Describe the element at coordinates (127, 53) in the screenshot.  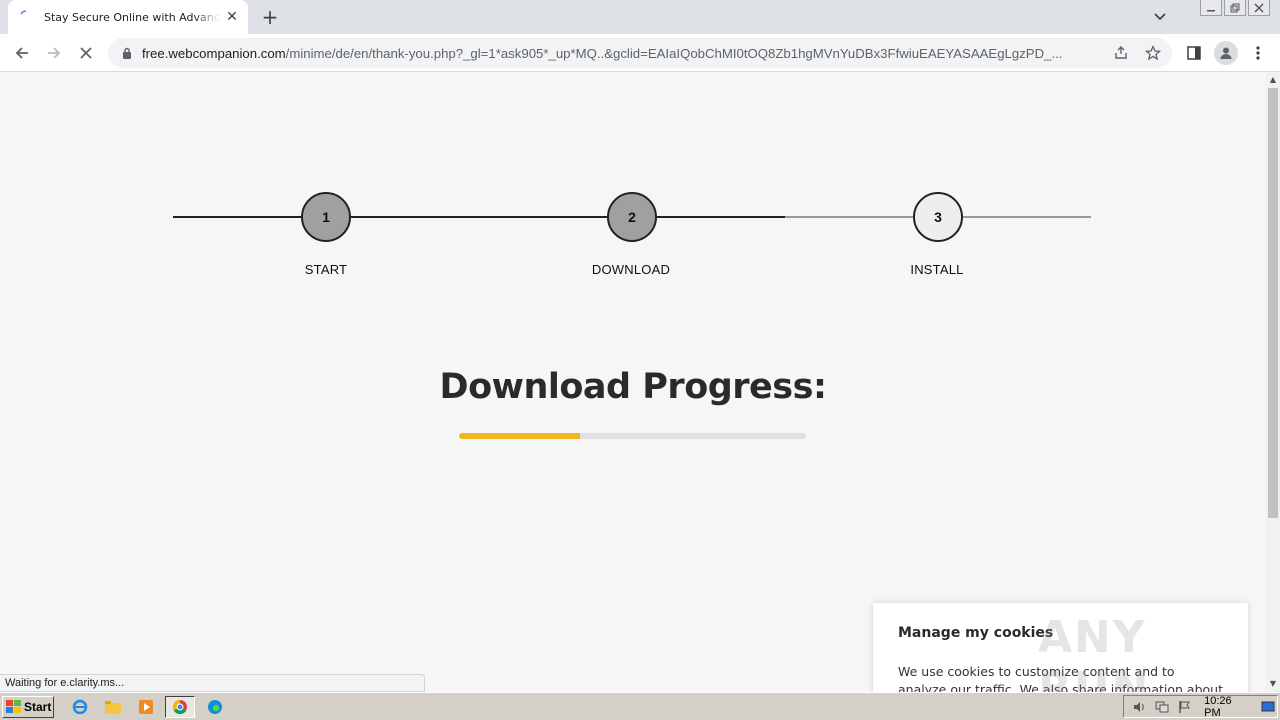
I see `lock-icon` at that location.